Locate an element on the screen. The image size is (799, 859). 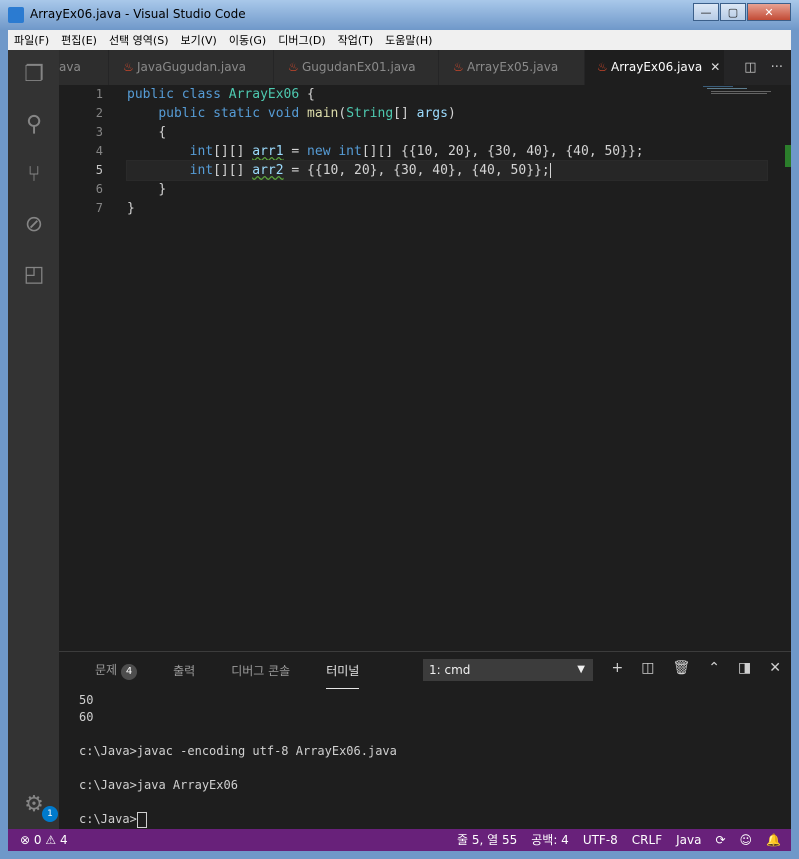
code-line: } is located at coordinates (447, 208).